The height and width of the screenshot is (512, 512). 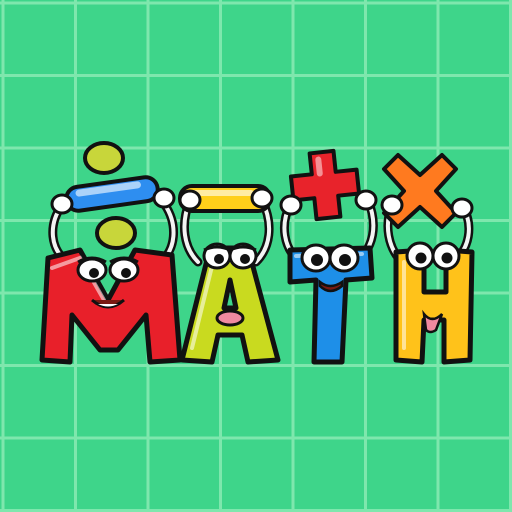 I want to click on letter-t: T, so click(x=331, y=312).